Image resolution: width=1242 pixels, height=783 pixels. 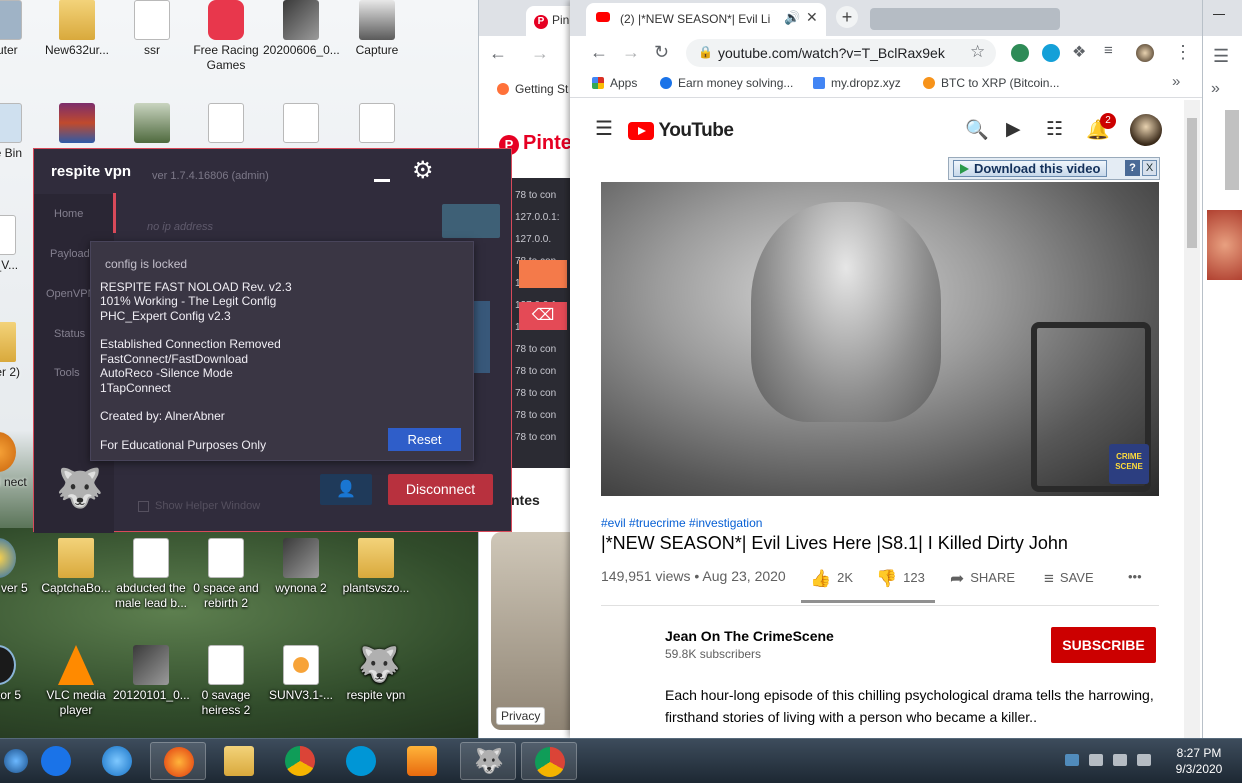 I want to click on taskbar-app-chrome, so click(x=300, y=761).